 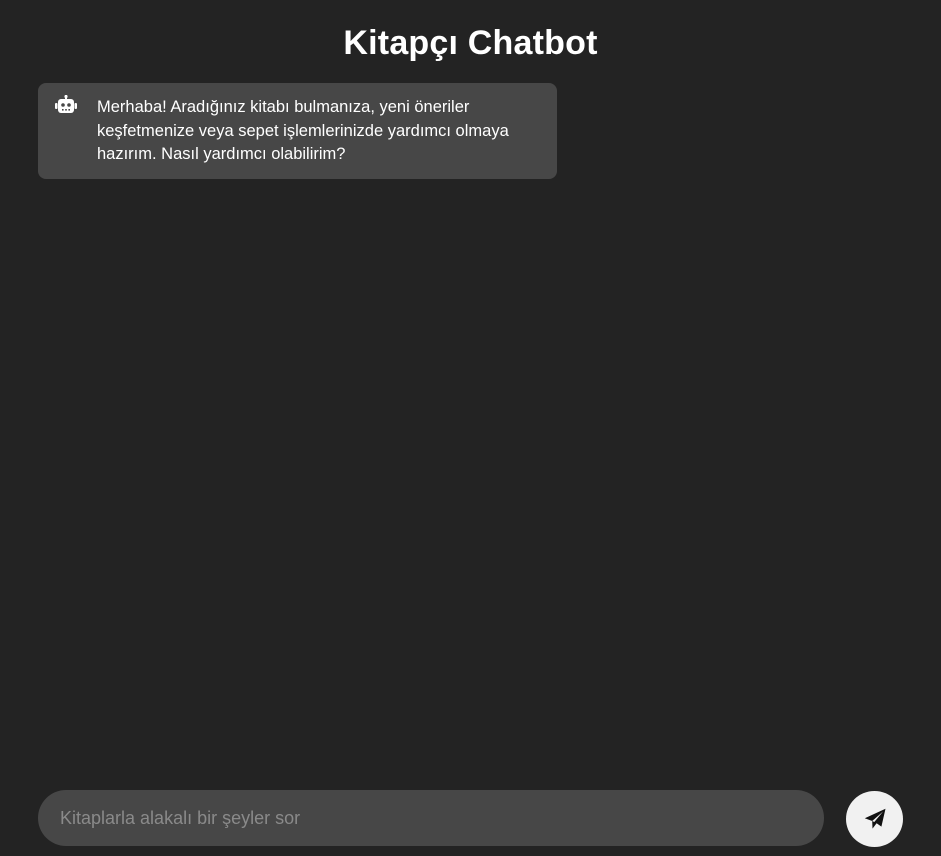 What do you see at coordinates (66, 104) in the screenshot?
I see `robot-icon` at bounding box center [66, 104].